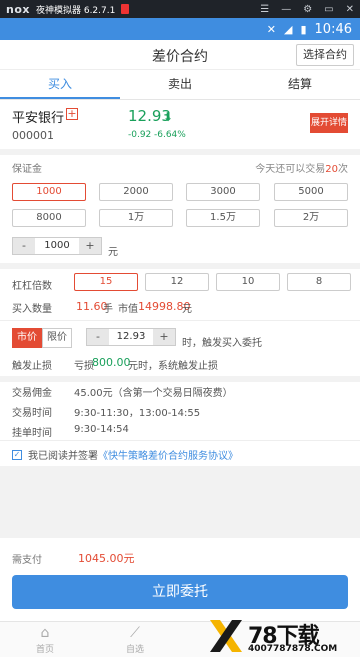 Image resolution: width=360 pixels, height=657 pixels. I want to click on window-settings-icon: ⚙, so click(307, 9).